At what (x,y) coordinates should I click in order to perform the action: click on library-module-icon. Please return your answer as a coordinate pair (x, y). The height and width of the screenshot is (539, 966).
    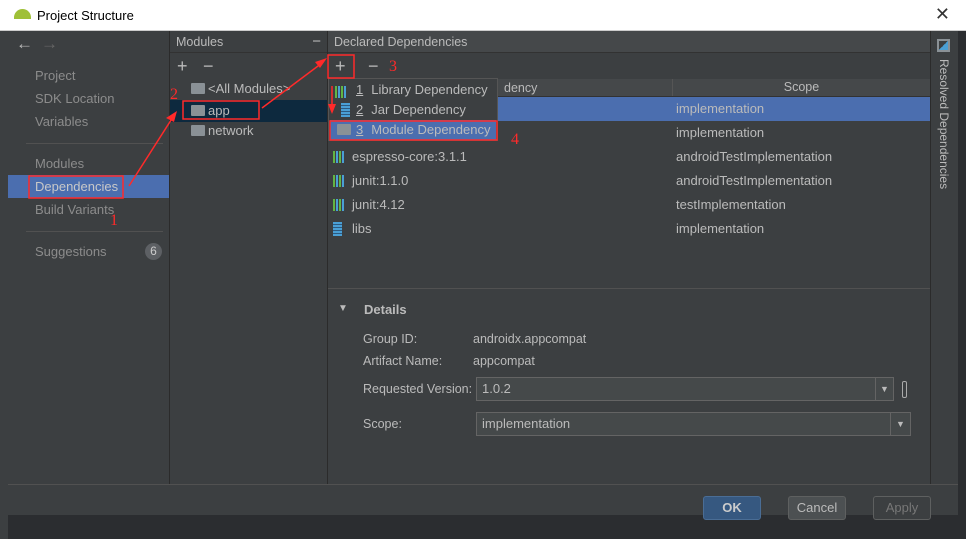
    Looking at the image, I should click on (198, 130).